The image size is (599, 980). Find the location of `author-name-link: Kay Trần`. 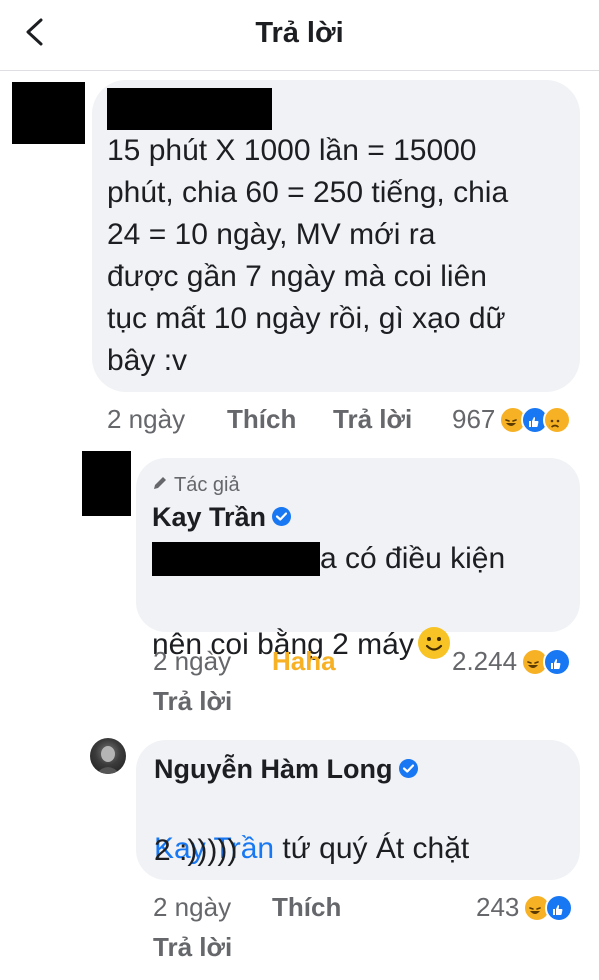

author-name-link: Kay Trần is located at coordinates (222, 517).